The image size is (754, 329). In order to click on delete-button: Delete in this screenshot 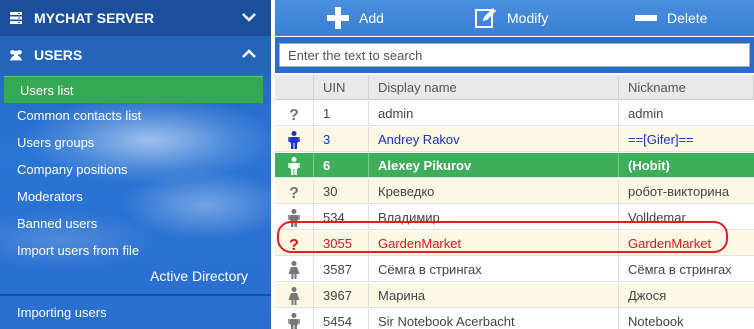, I will do `click(671, 18)`.